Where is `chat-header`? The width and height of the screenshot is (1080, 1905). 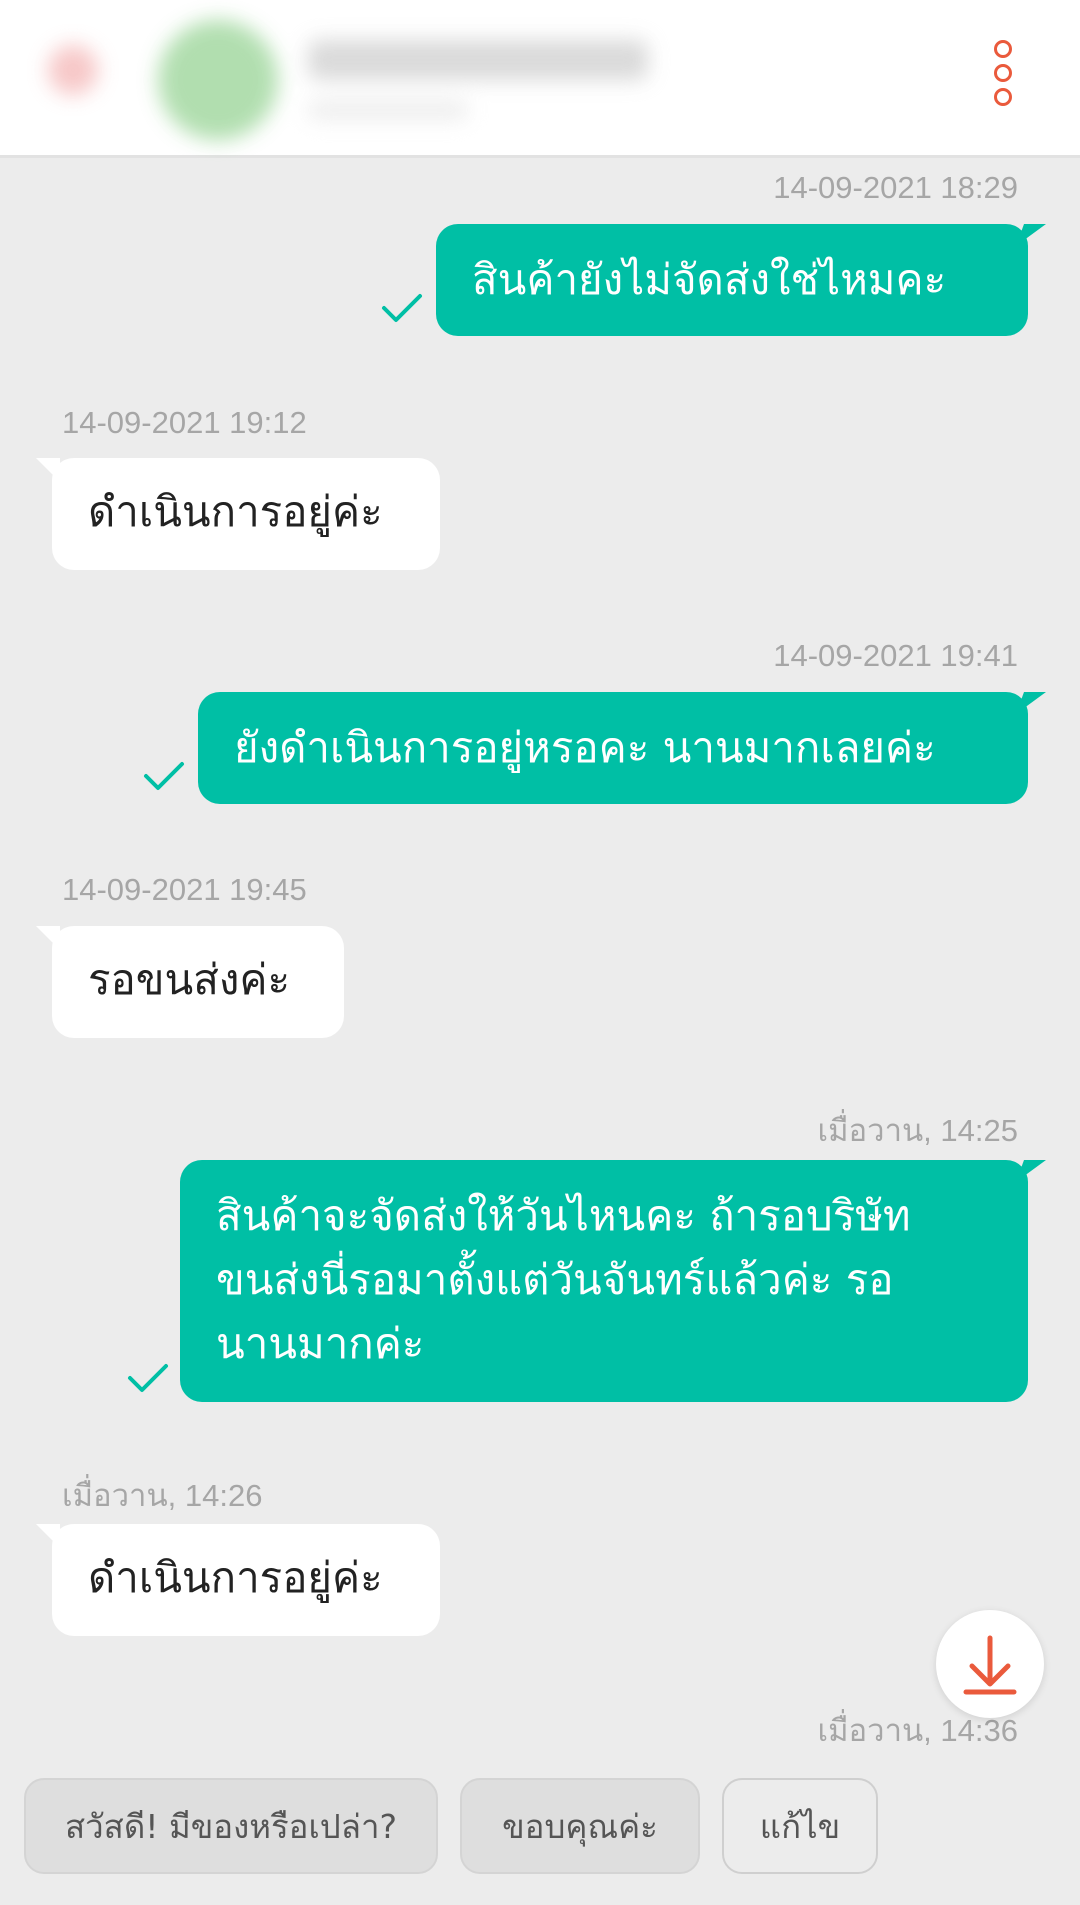
chat-header is located at coordinates (540, 79).